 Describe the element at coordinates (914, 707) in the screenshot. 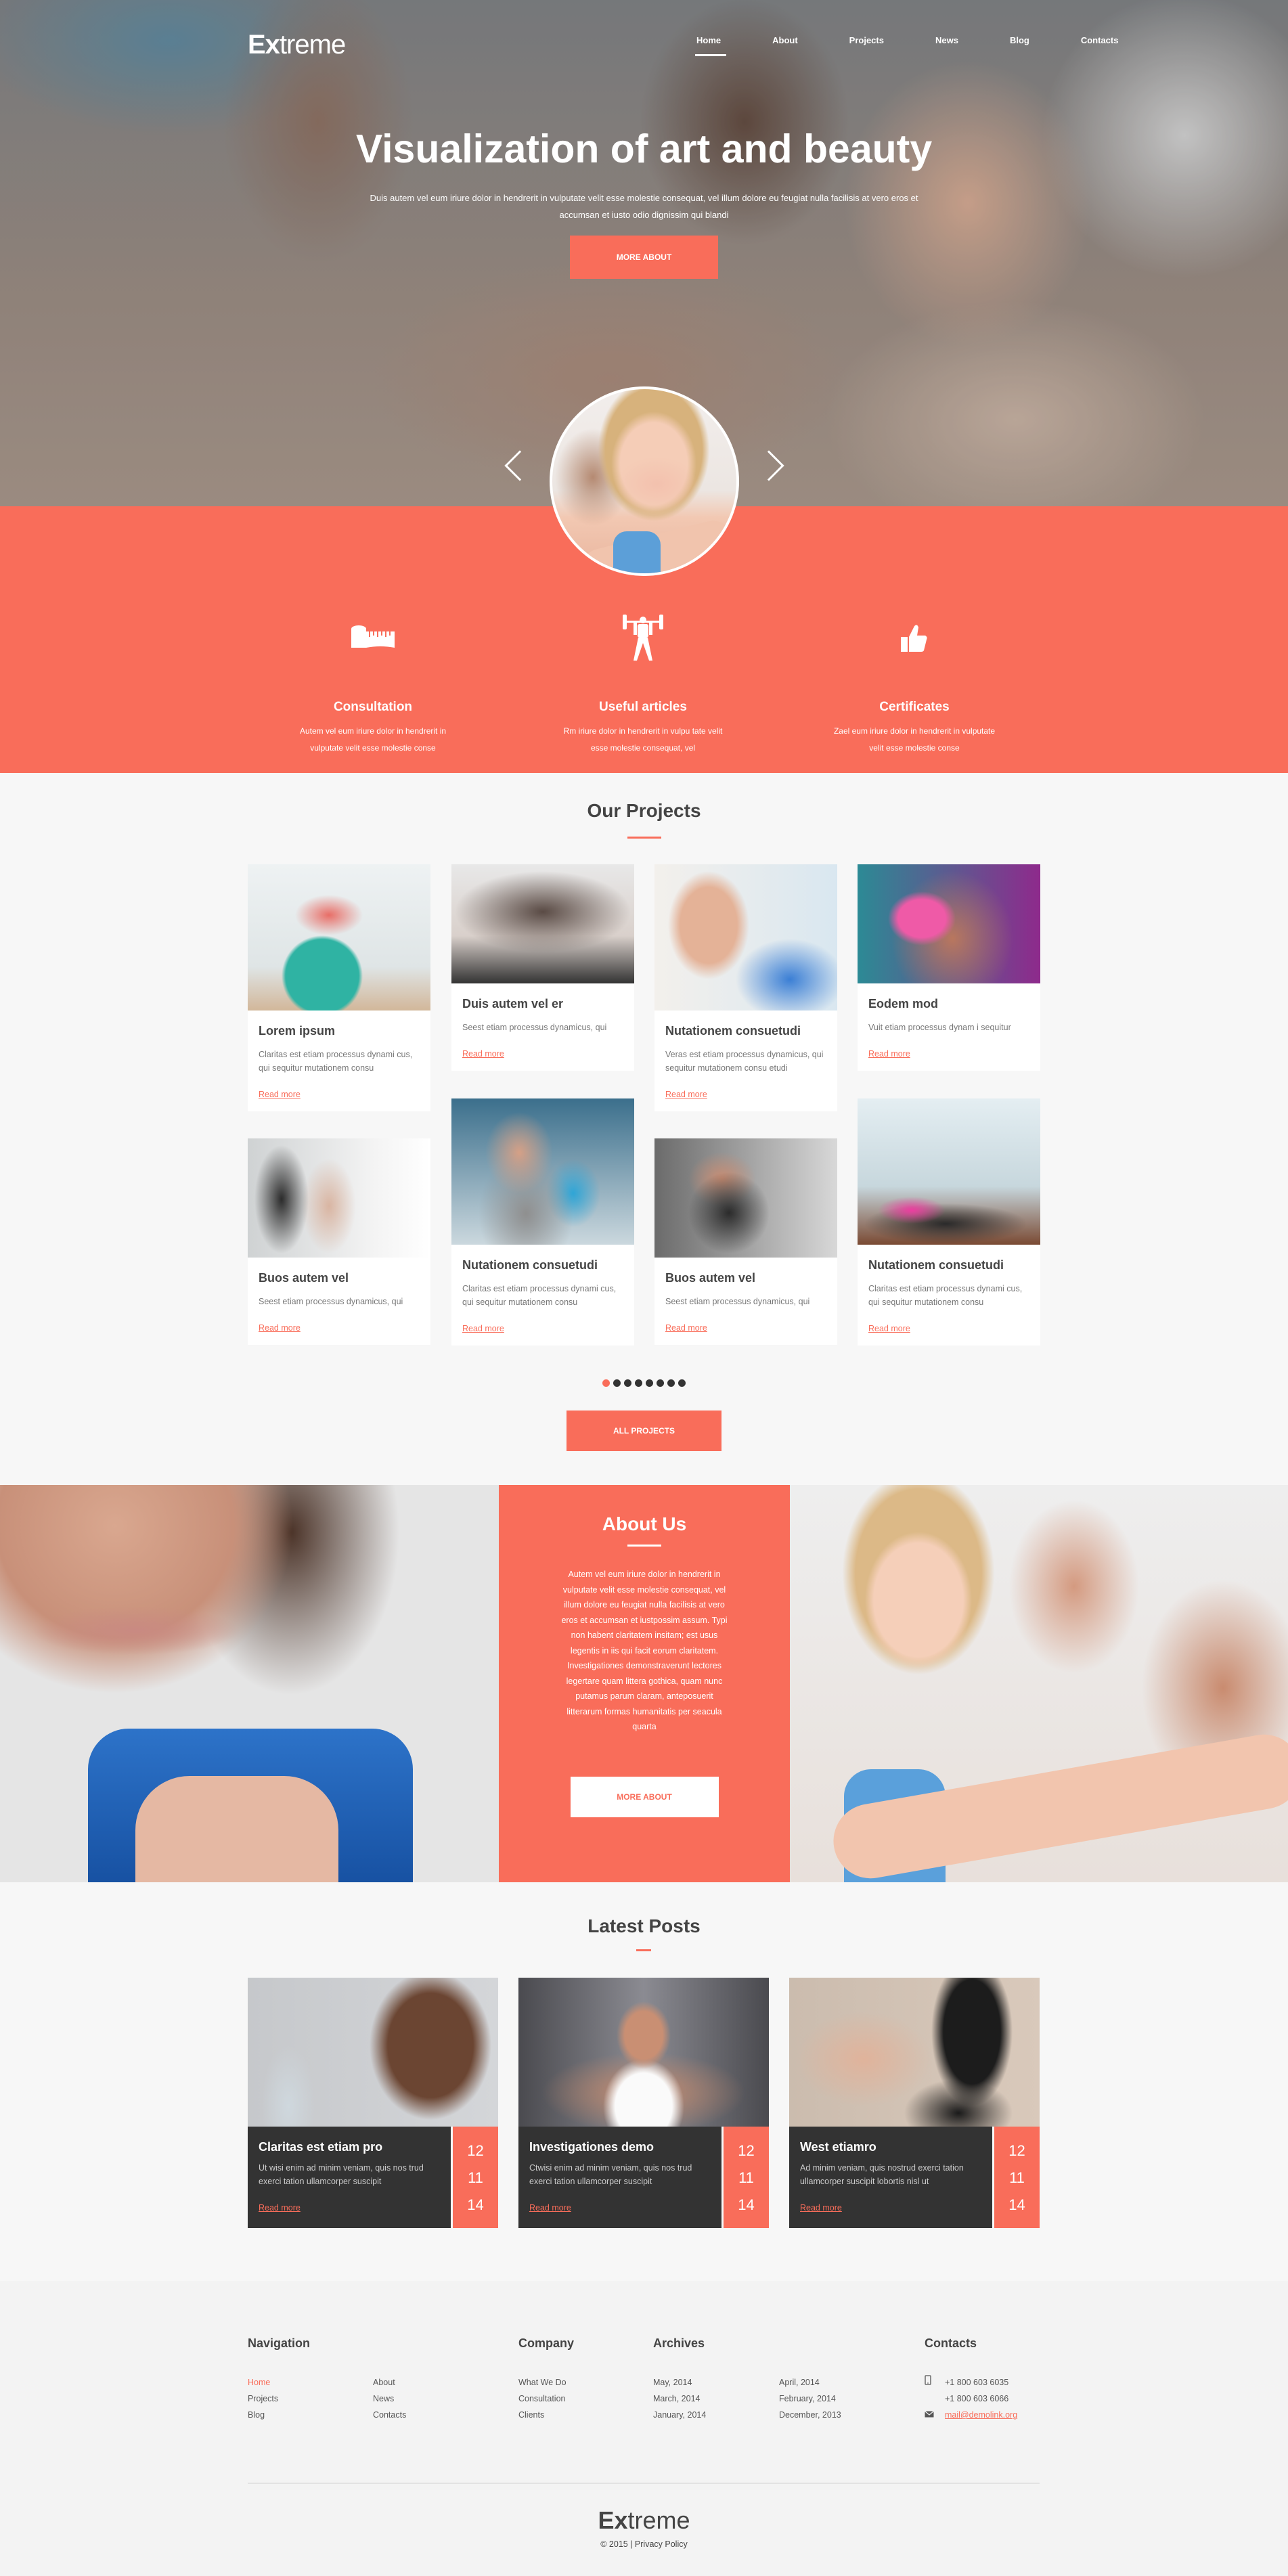

I see `feature-title: Certificates` at that location.